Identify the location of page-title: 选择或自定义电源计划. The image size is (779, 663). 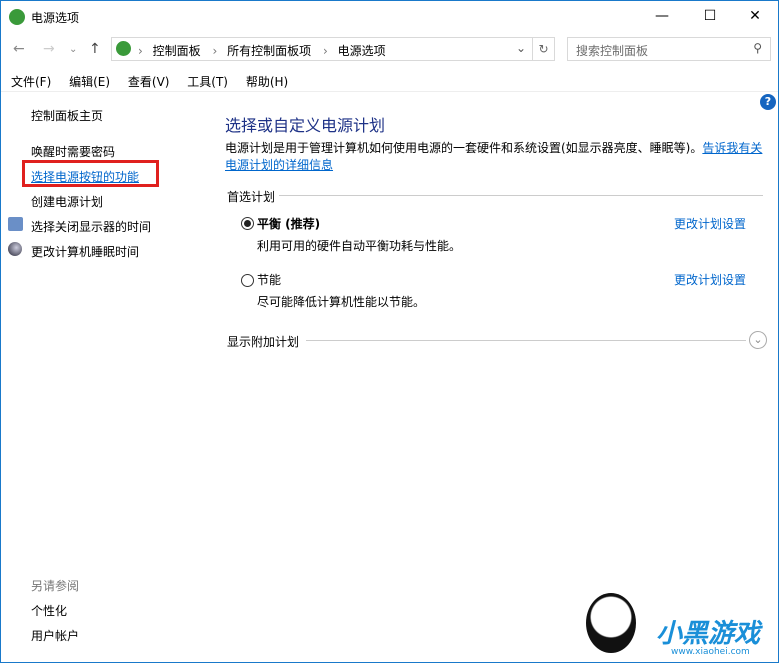
(305, 125).